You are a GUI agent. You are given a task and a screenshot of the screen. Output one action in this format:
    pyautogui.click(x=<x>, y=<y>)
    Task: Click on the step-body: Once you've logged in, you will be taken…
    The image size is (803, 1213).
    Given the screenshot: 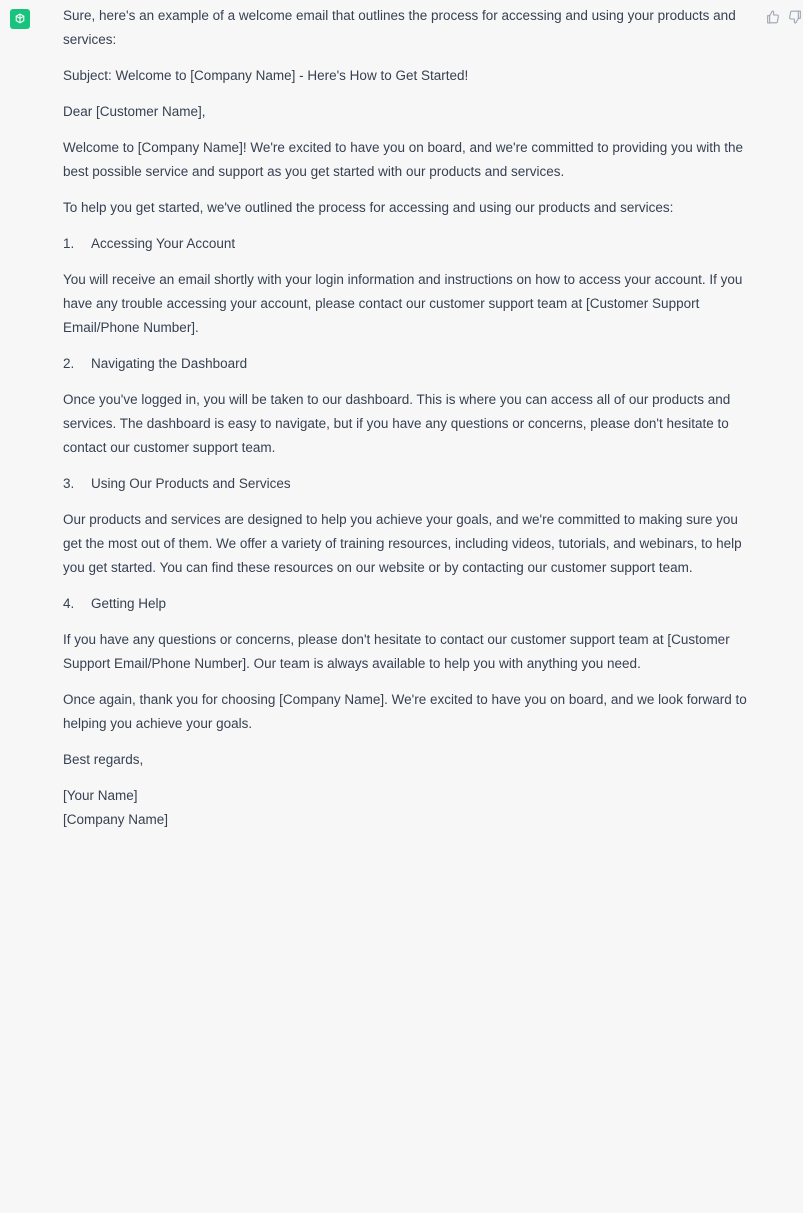 What is the action you would take?
    pyautogui.click(x=397, y=423)
    